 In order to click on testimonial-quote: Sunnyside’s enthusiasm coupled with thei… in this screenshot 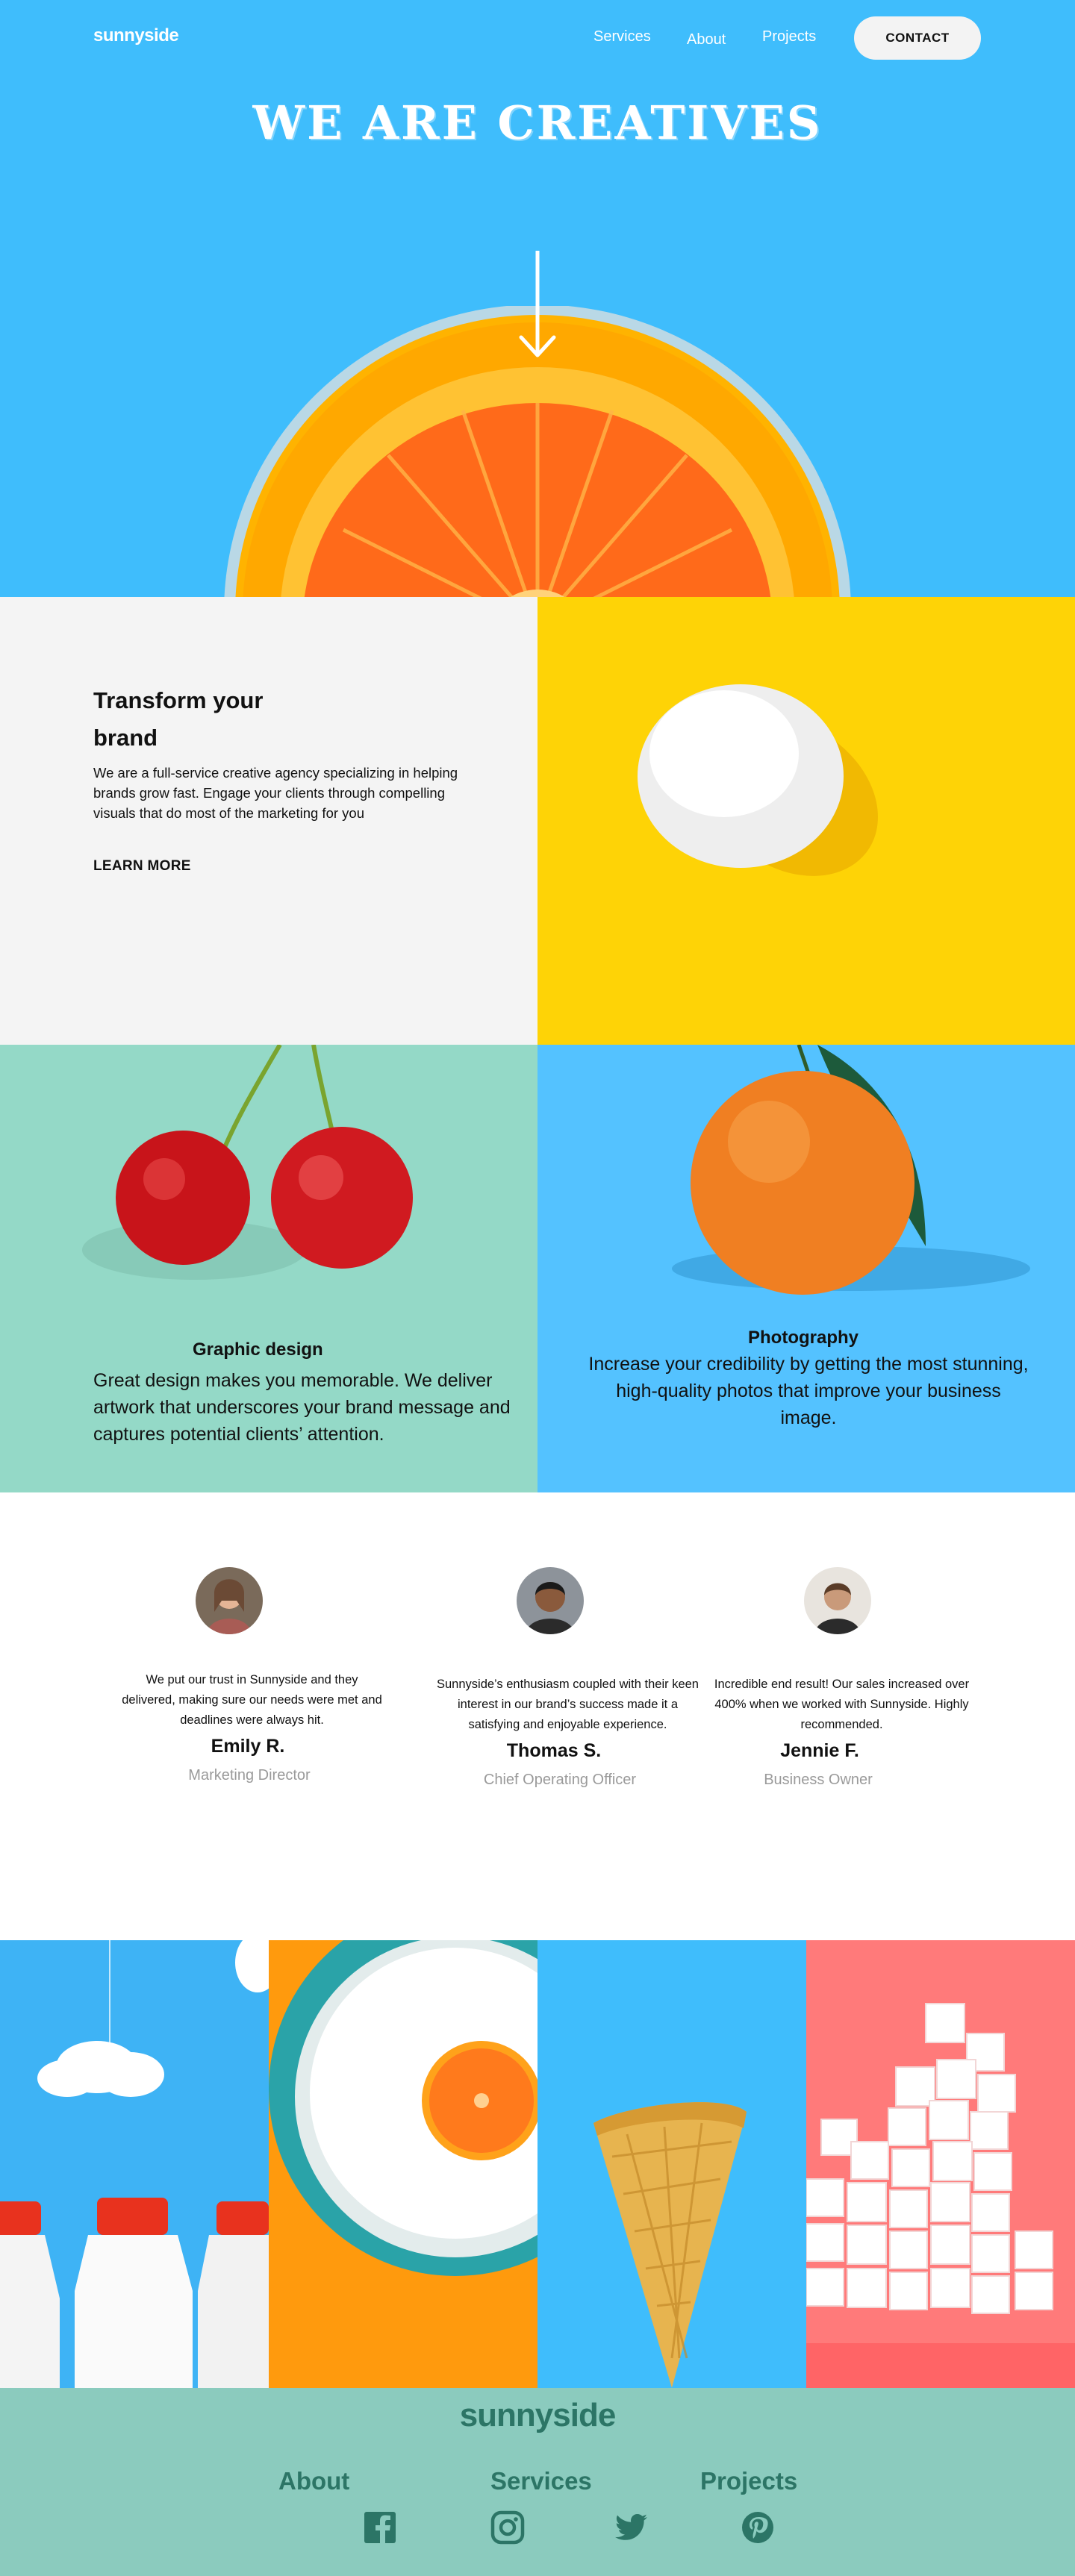, I will do `click(568, 1704)`.